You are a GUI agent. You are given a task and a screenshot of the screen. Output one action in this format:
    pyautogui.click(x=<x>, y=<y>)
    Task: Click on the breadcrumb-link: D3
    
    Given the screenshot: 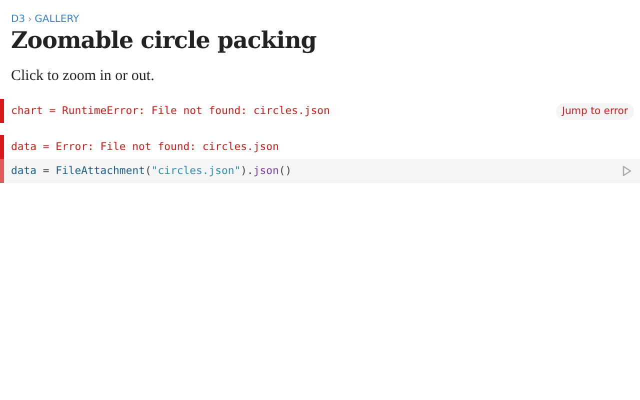 What is the action you would take?
    pyautogui.click(x=18, y=19)
    